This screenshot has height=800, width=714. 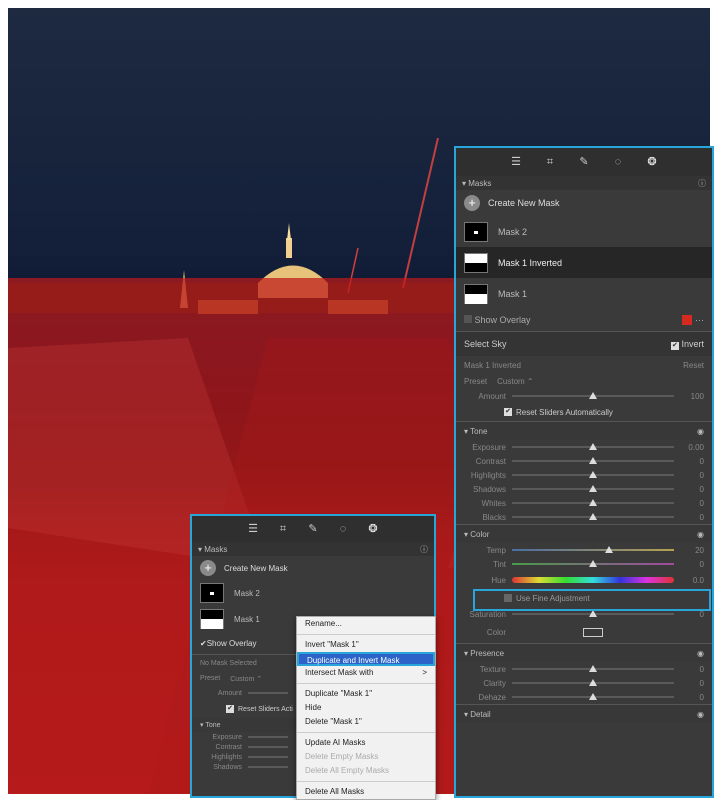 I want to click on menu-item: Delete All Masks, so click(x=366, y=792).